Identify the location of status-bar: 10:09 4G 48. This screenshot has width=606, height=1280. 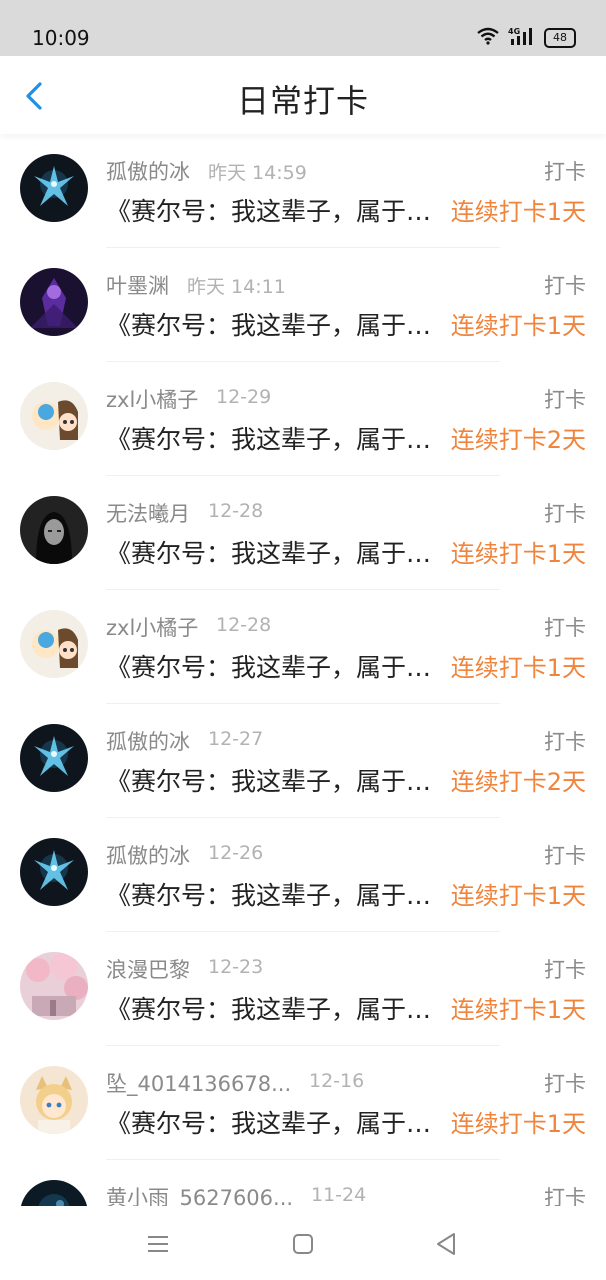
(303, 28).